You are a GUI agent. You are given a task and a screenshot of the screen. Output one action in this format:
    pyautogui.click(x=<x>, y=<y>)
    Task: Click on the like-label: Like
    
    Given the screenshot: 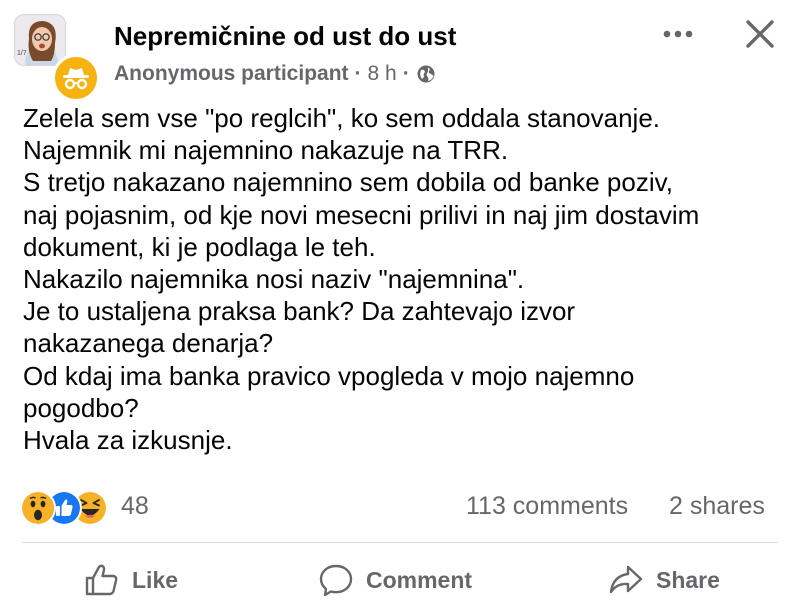 What is the action you would take?
    pyautogui.click(x=155, y=579)
    